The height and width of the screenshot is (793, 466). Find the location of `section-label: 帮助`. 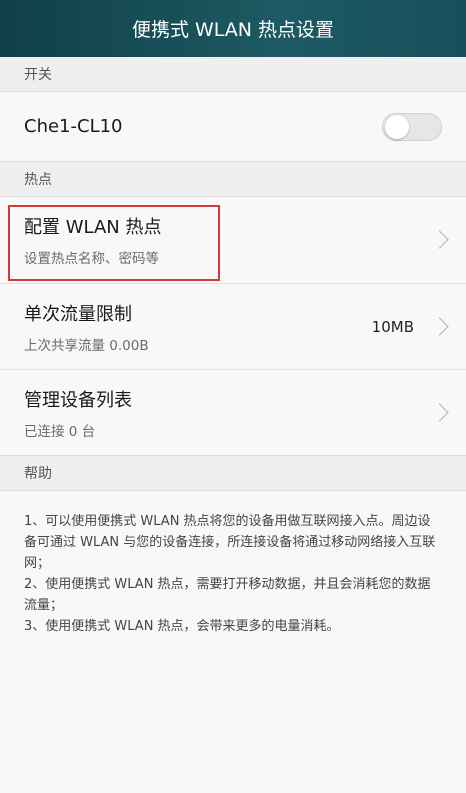

section-label: 帮助 is located at coordinates (38, 474).